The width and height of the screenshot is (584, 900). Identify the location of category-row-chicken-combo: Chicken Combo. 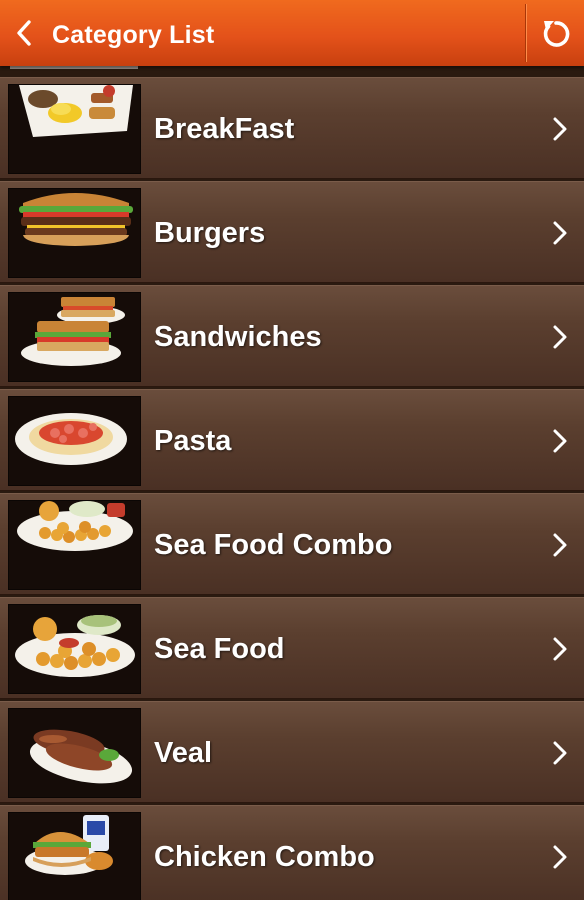
(292, 852).